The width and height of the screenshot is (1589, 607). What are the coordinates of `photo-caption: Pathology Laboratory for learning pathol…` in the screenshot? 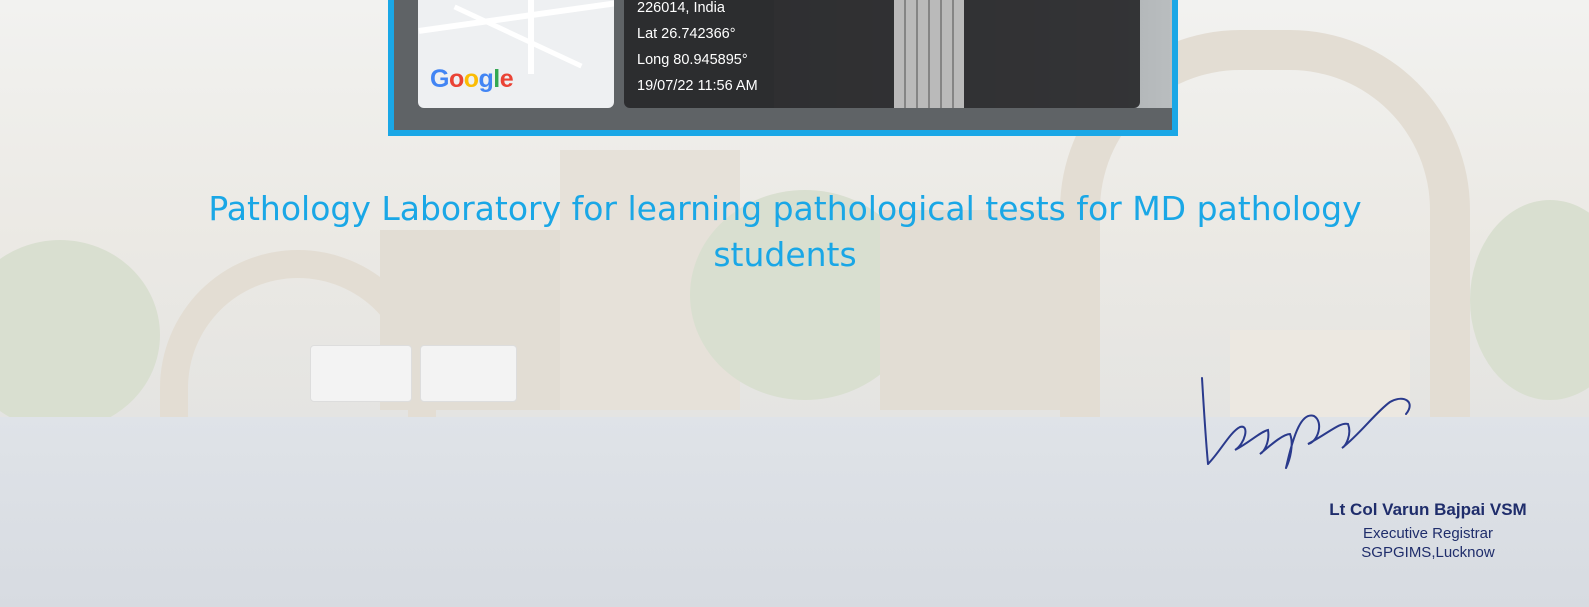 It's located at (785, 232).